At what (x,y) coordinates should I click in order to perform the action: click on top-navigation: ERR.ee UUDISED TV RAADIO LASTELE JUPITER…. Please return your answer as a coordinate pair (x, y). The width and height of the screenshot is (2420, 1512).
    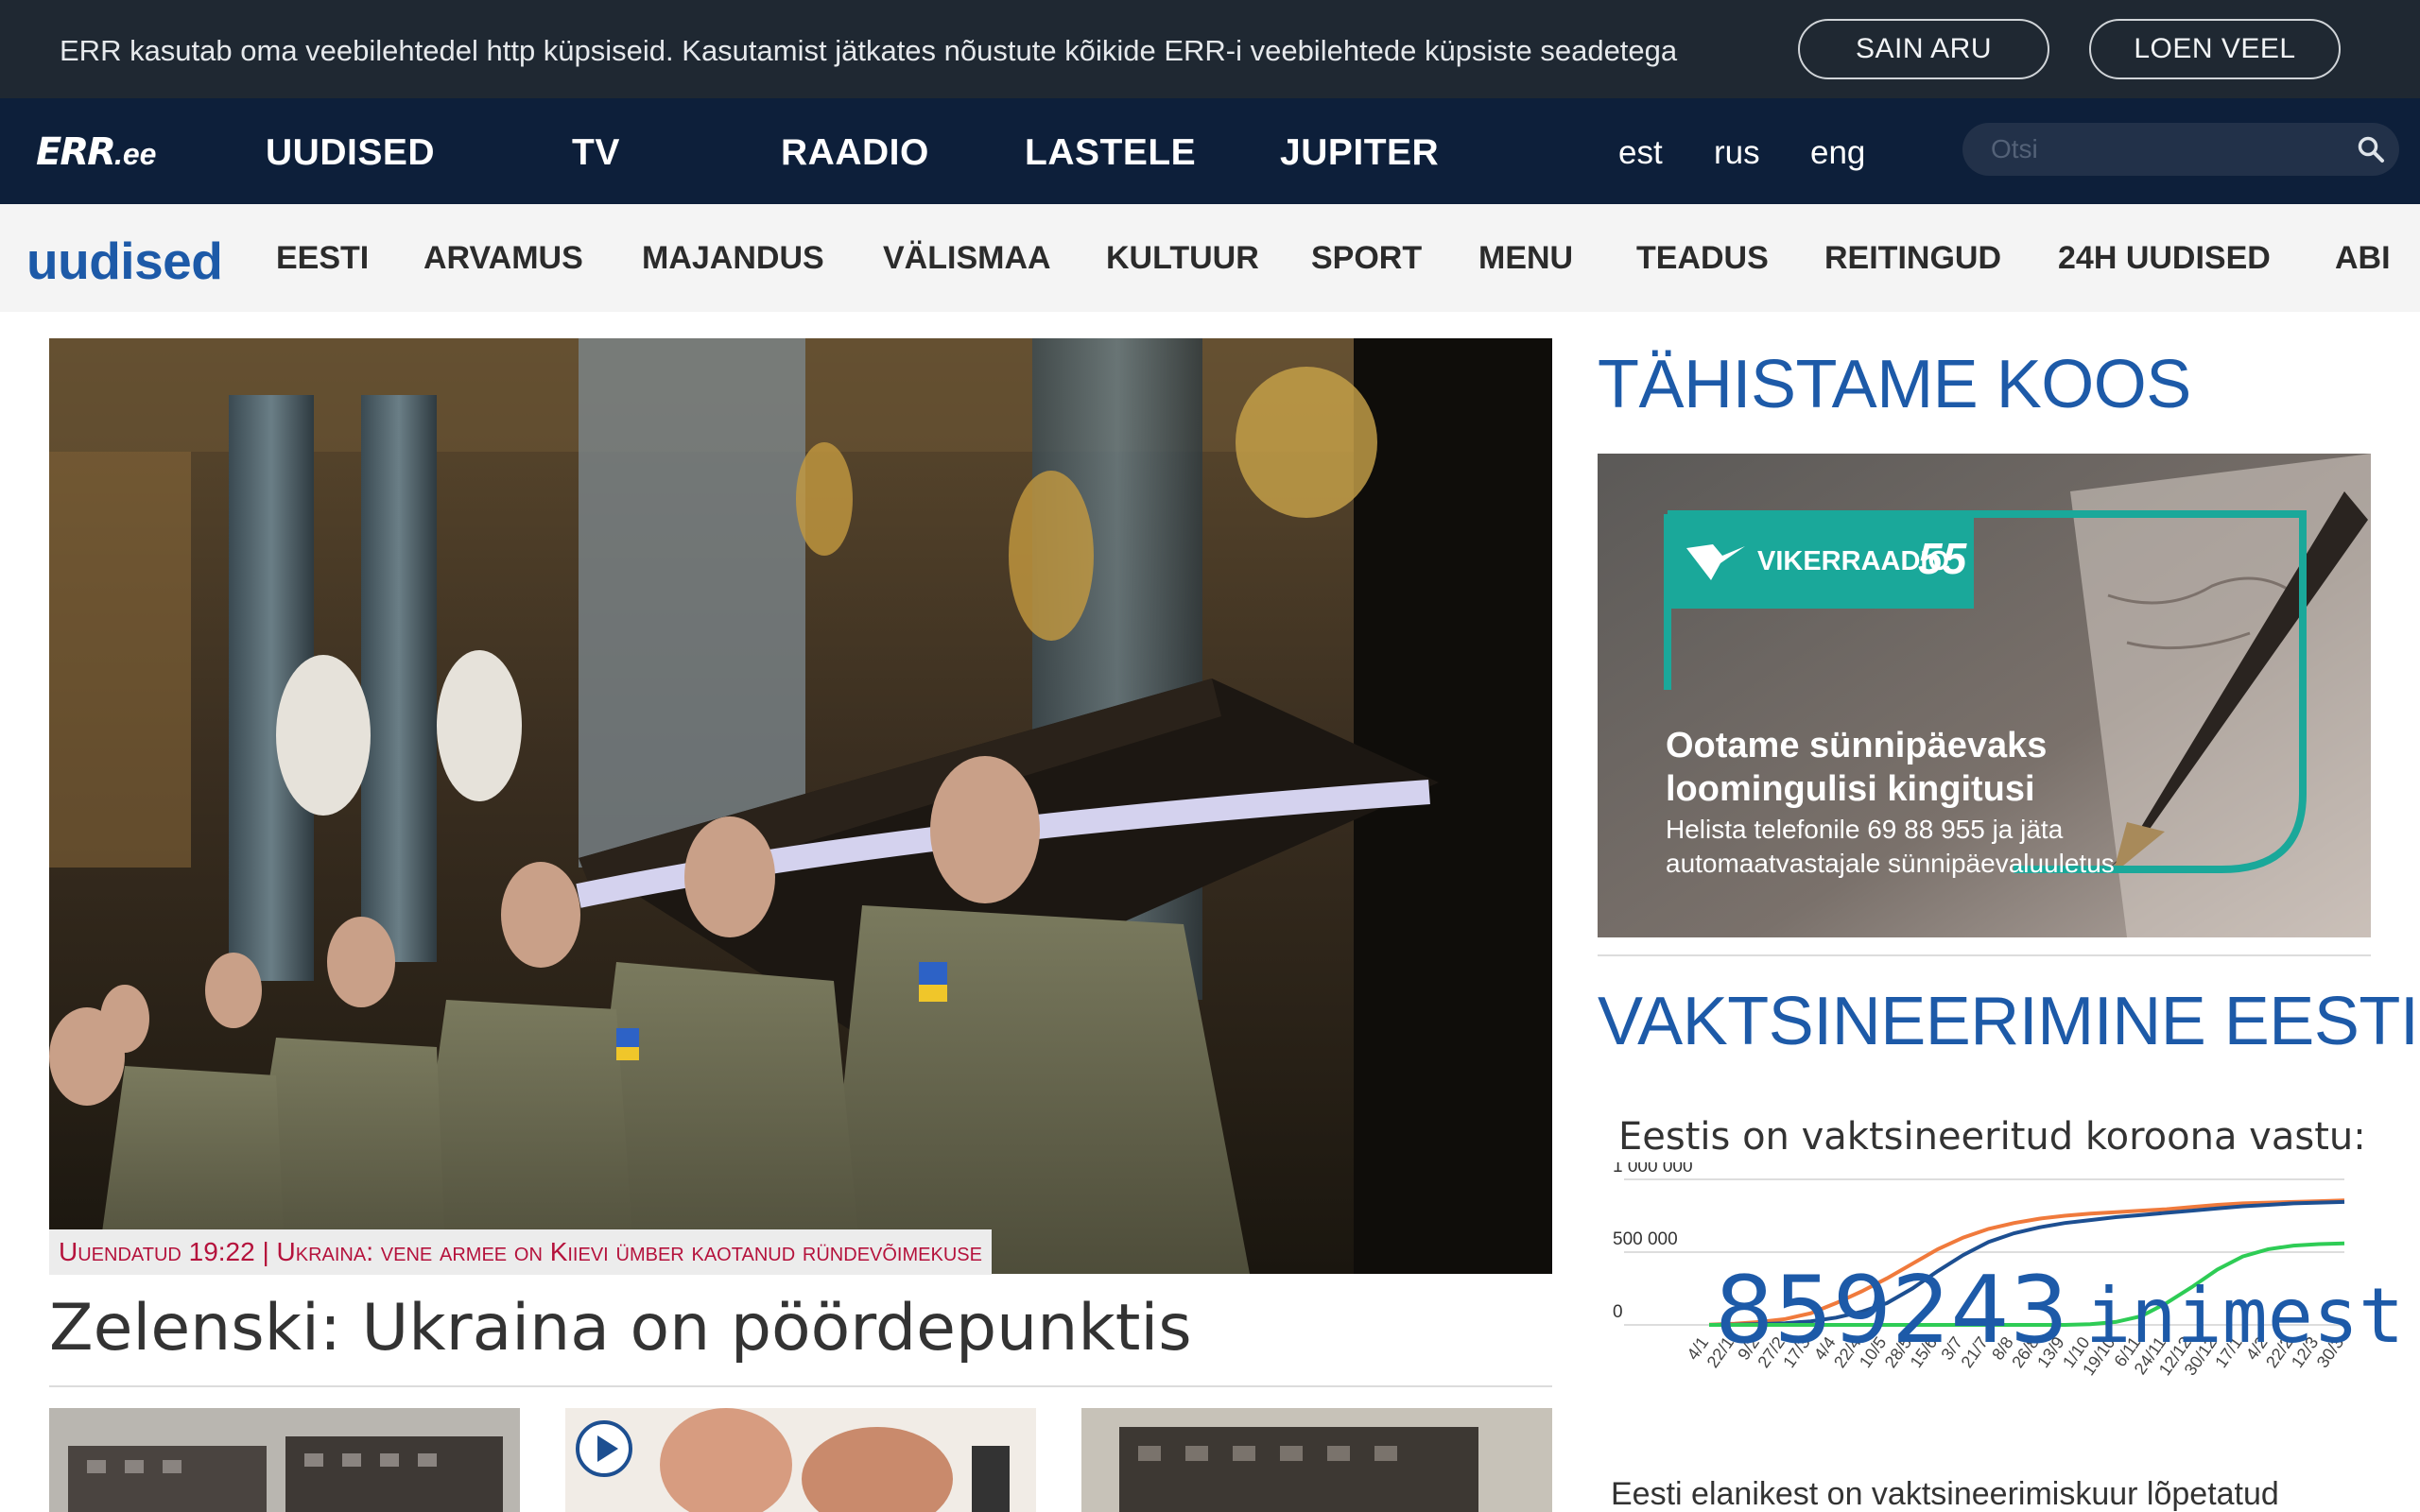
    Looking at the image, I should click on (1210, 151).